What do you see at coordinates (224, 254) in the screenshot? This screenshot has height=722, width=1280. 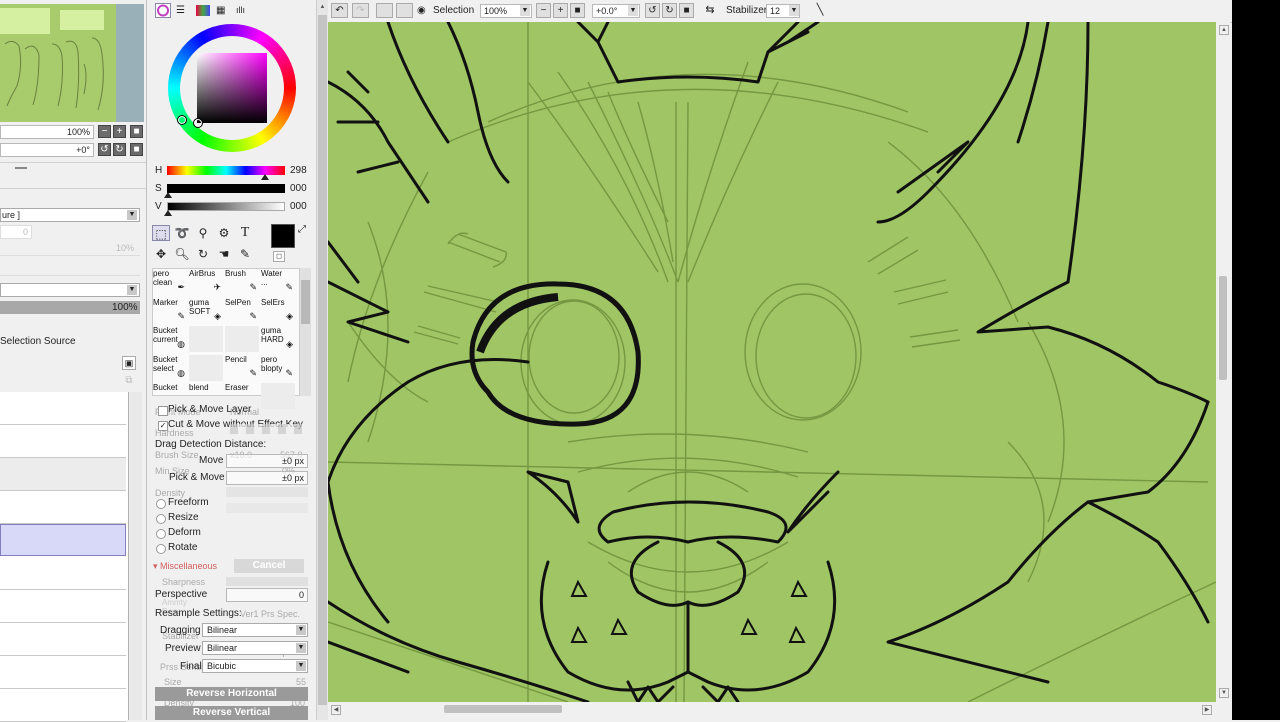 I see `pan-tool-icon: ☚` at bounding box center [224, 254].